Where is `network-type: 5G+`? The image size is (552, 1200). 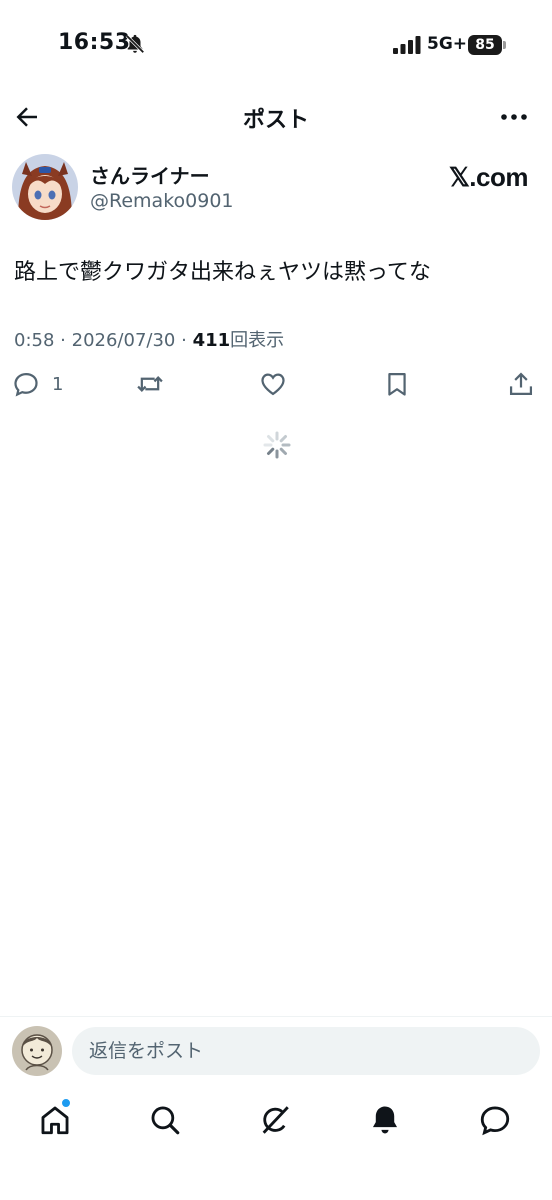 network-type: 5G+ is located at coordinates (447, 44).